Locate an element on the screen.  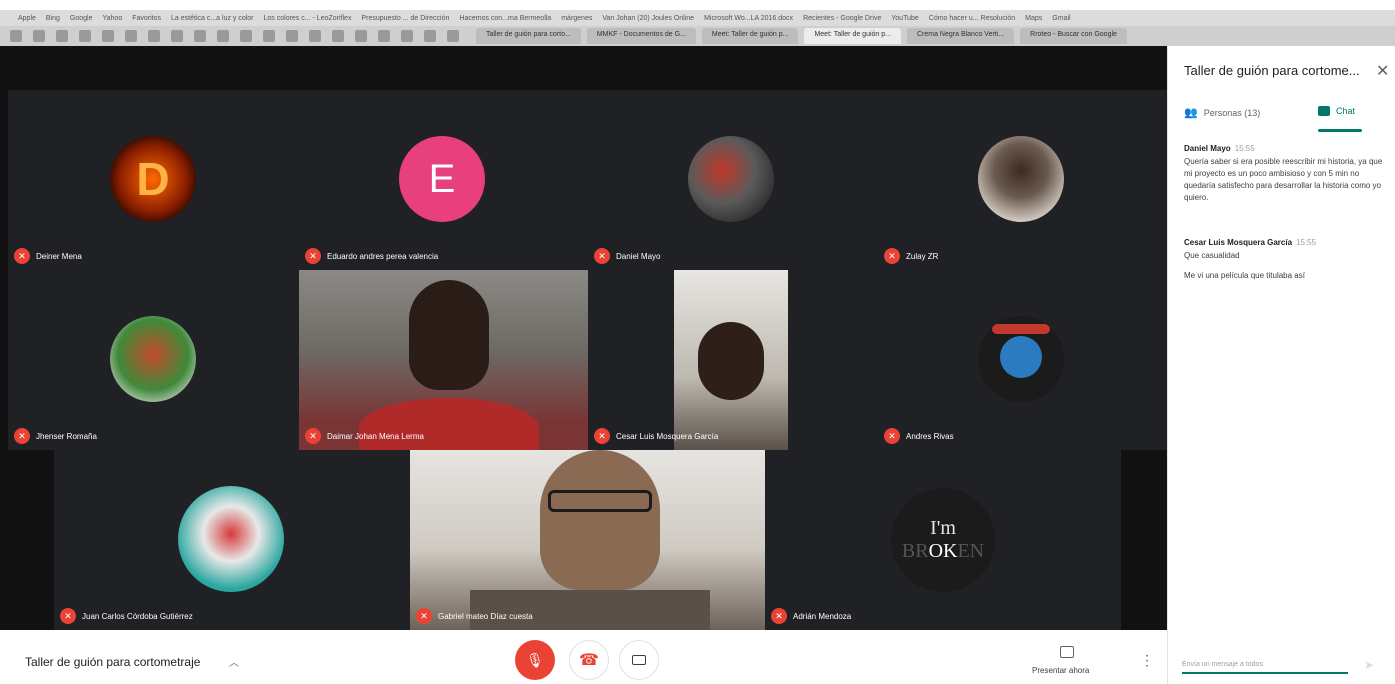
hangup-button: ☎ is located at coordinates (589, 660).